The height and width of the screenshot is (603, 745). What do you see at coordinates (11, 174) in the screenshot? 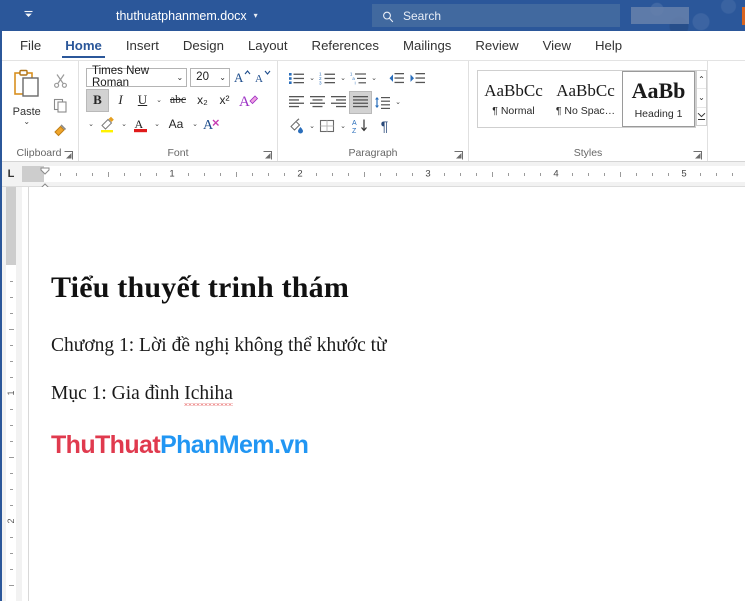
I see `tab-stop-selector: L` at bounding box center [11, 174].